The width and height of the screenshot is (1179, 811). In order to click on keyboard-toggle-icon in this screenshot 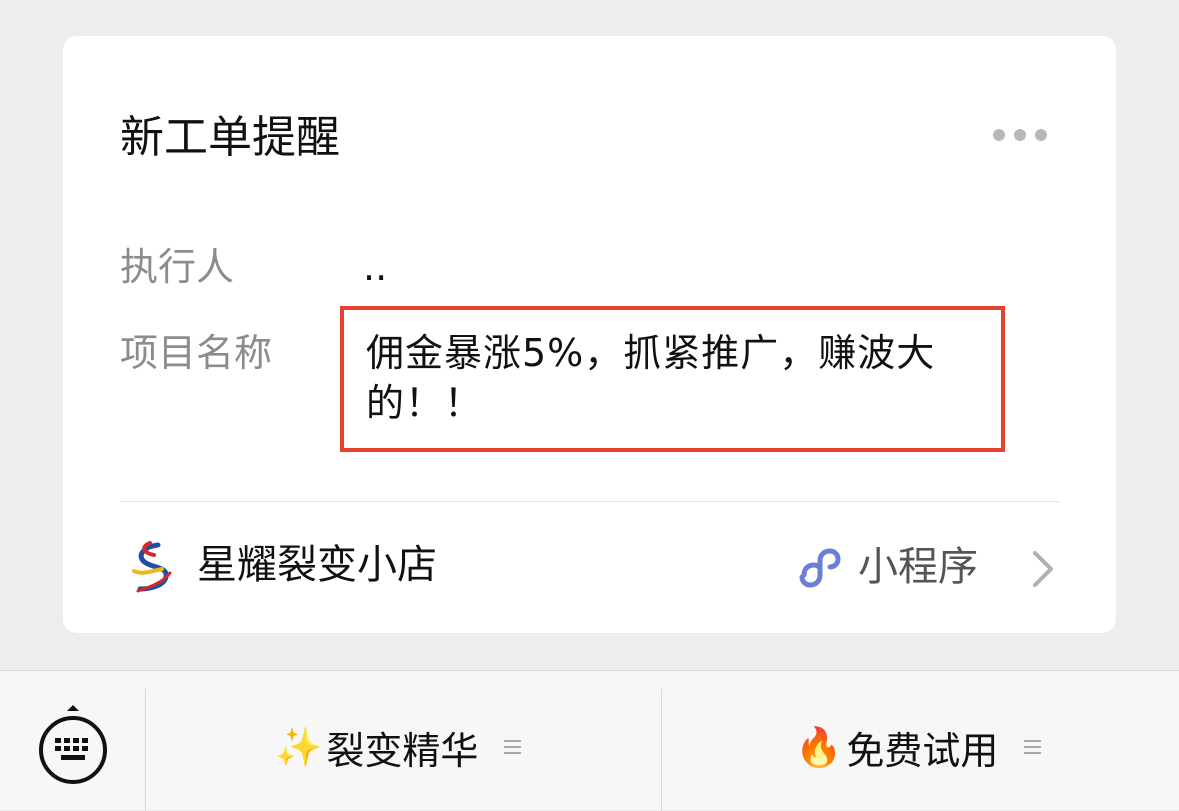, I will do `click(73, 745)`.